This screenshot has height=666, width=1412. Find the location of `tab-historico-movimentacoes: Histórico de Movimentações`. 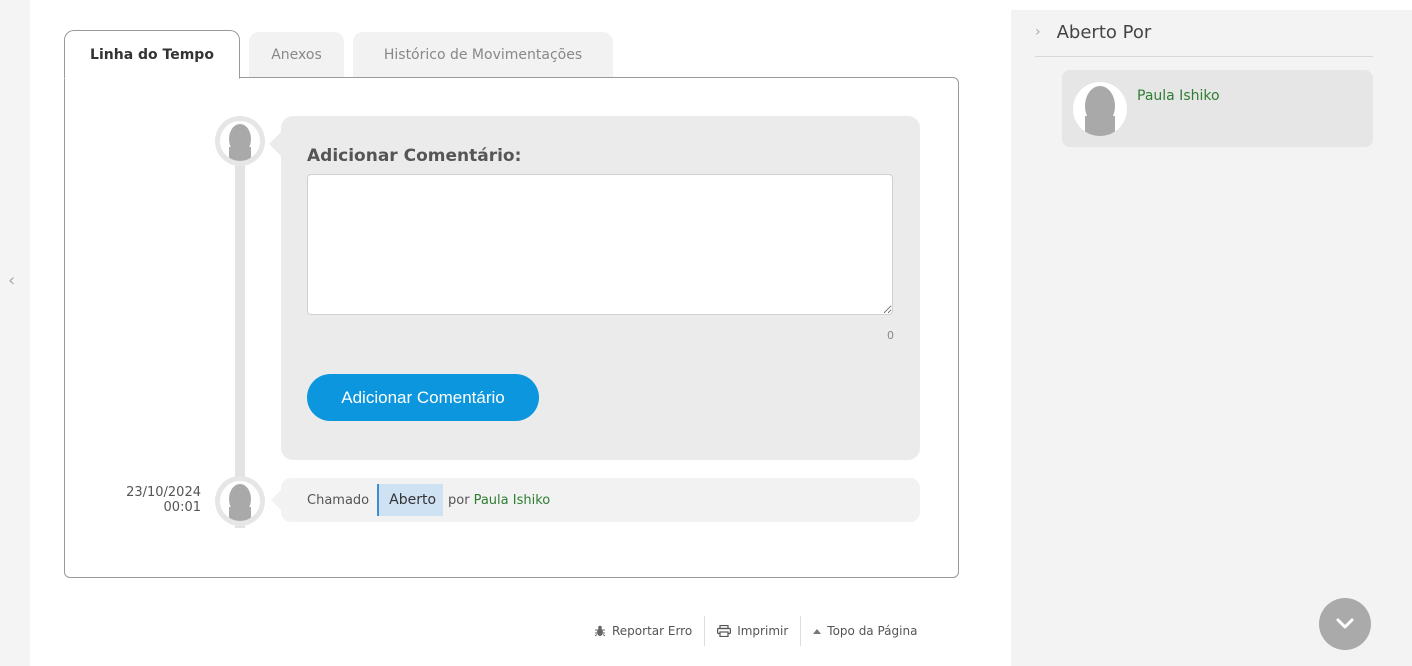

tab-historico-movimentacoes: Histórico de Movimentações is located at coordinates (483, 54).